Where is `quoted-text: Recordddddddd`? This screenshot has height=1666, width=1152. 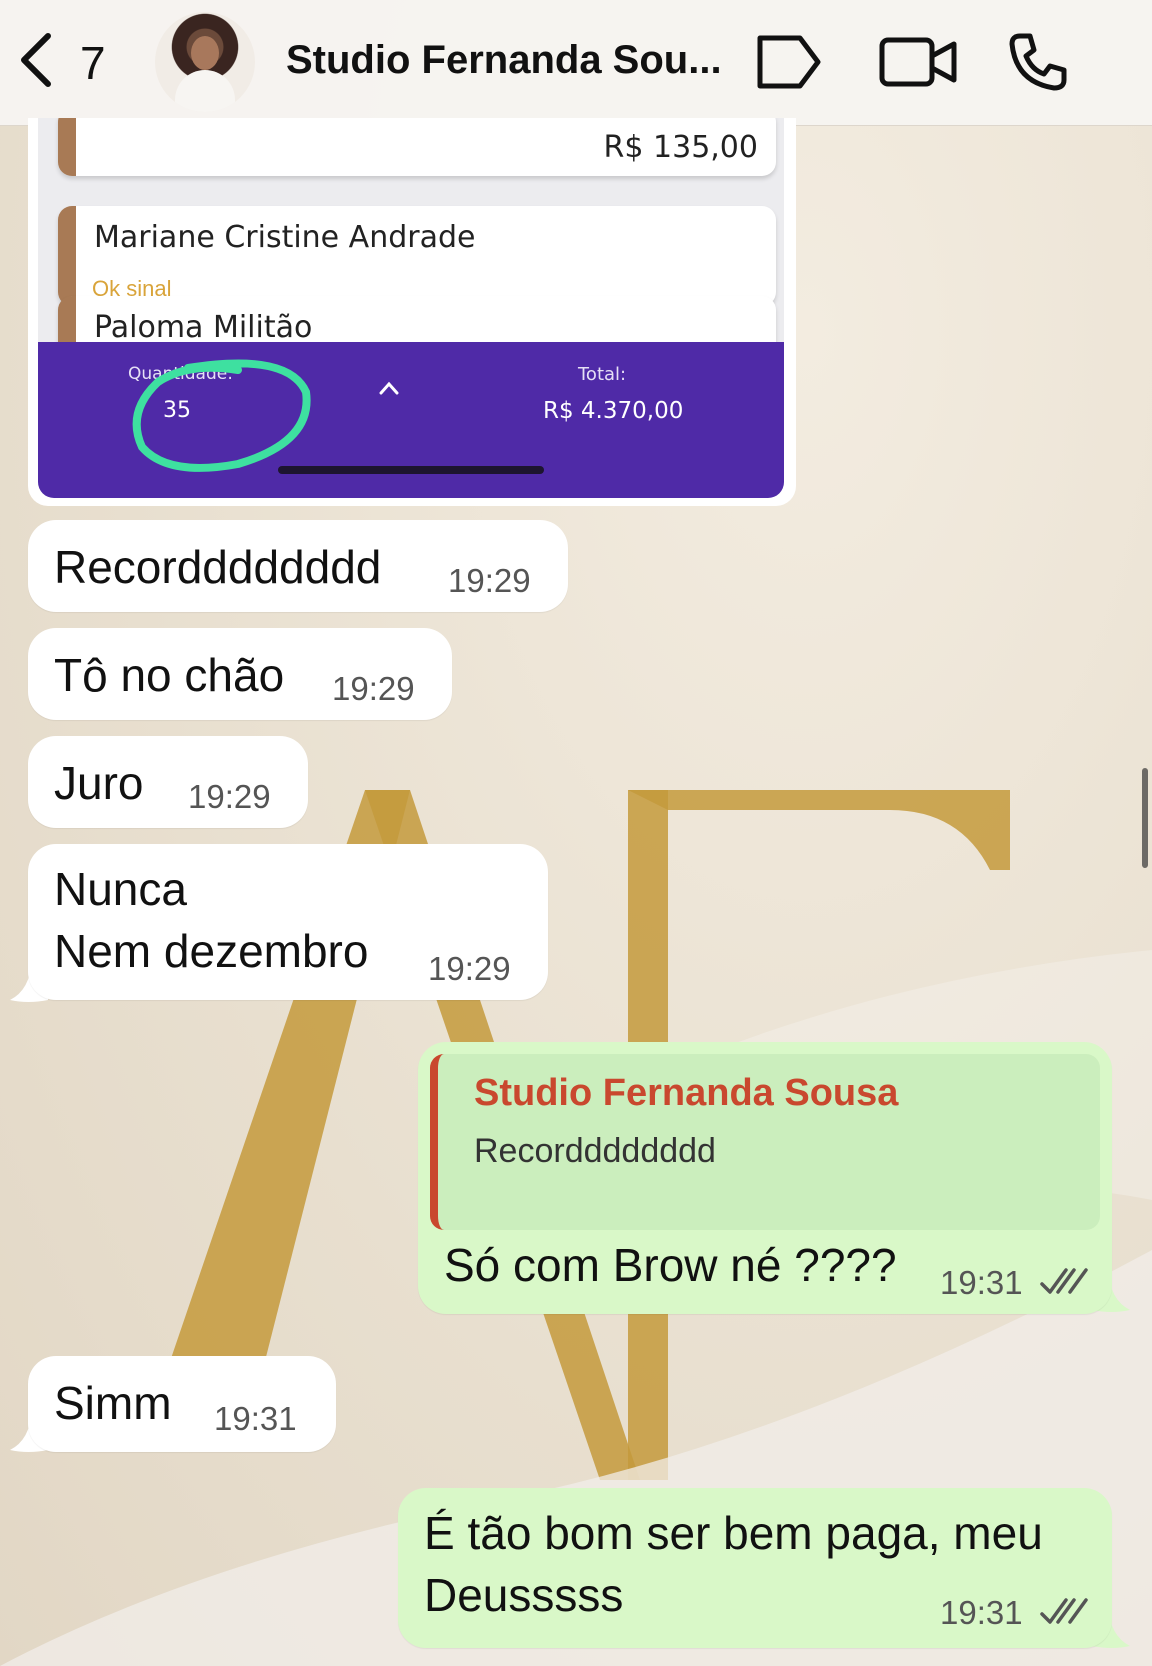 quoted-text: Recordddddddd is located at coordinates (595, 1151).